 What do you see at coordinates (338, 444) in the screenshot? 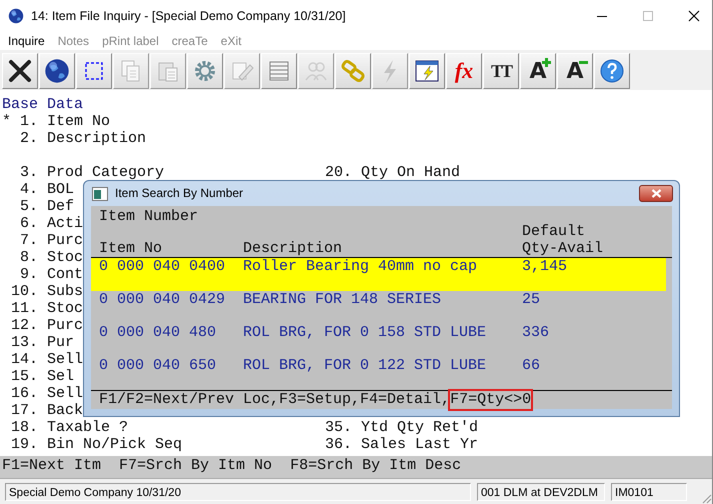
I see `field-number: 36.` at bounding box center [338, 444].